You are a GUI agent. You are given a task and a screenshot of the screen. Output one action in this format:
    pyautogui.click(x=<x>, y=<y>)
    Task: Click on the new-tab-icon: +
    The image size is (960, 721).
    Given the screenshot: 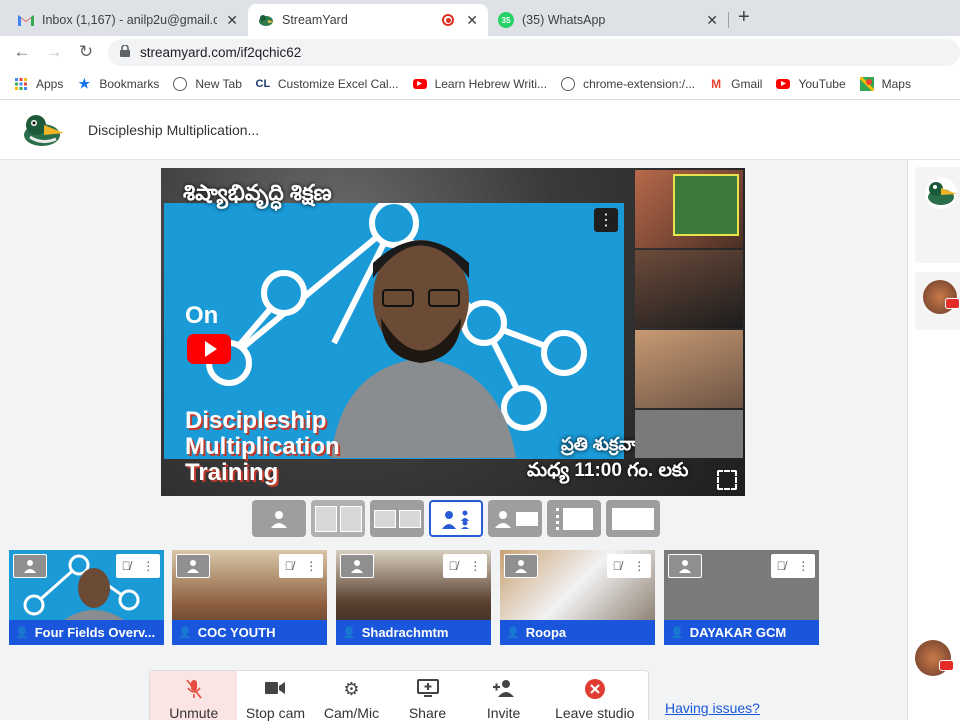 What is the action you would take?
    pyautogui.click(x=744, y=17)
    